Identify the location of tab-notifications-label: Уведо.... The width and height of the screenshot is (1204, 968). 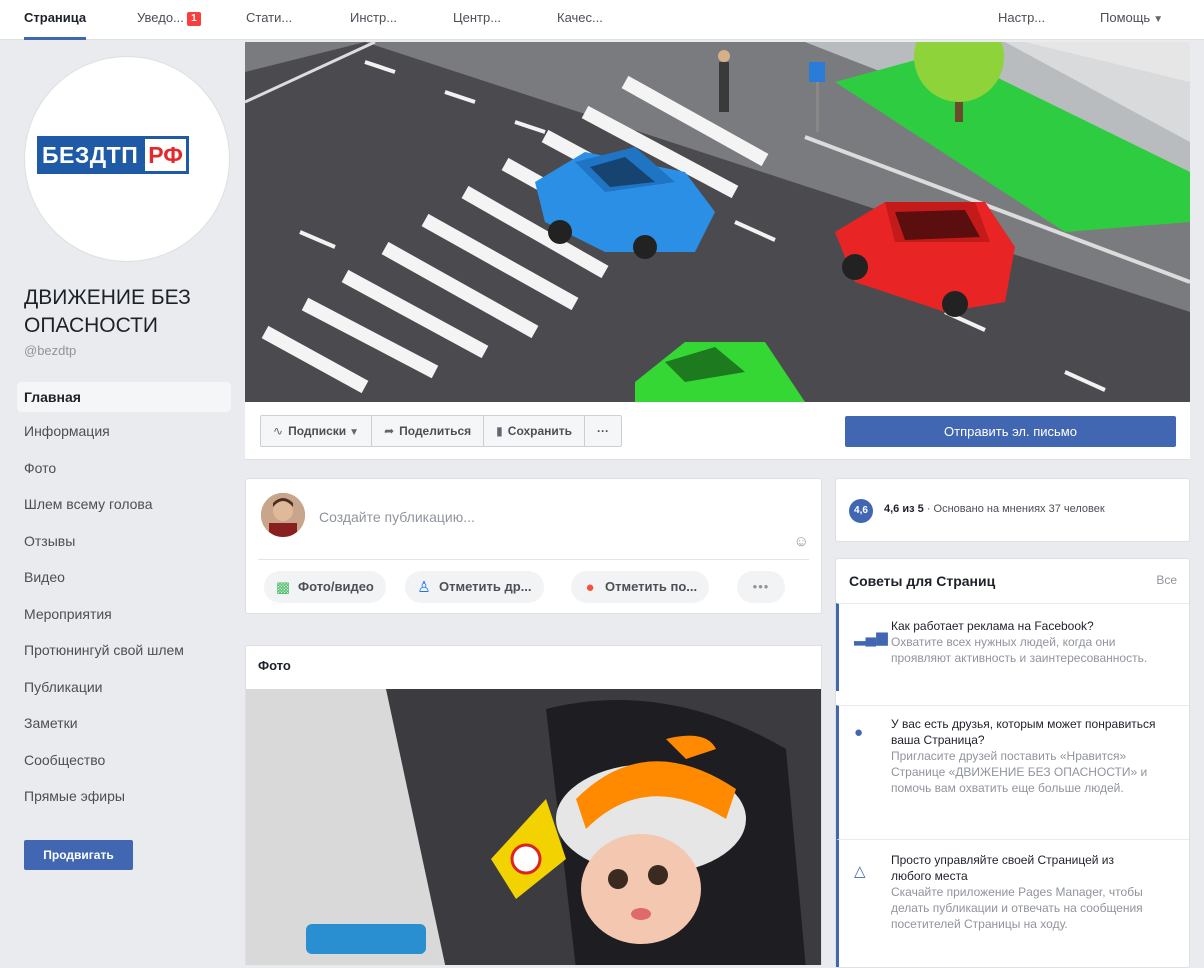
(160, 17).